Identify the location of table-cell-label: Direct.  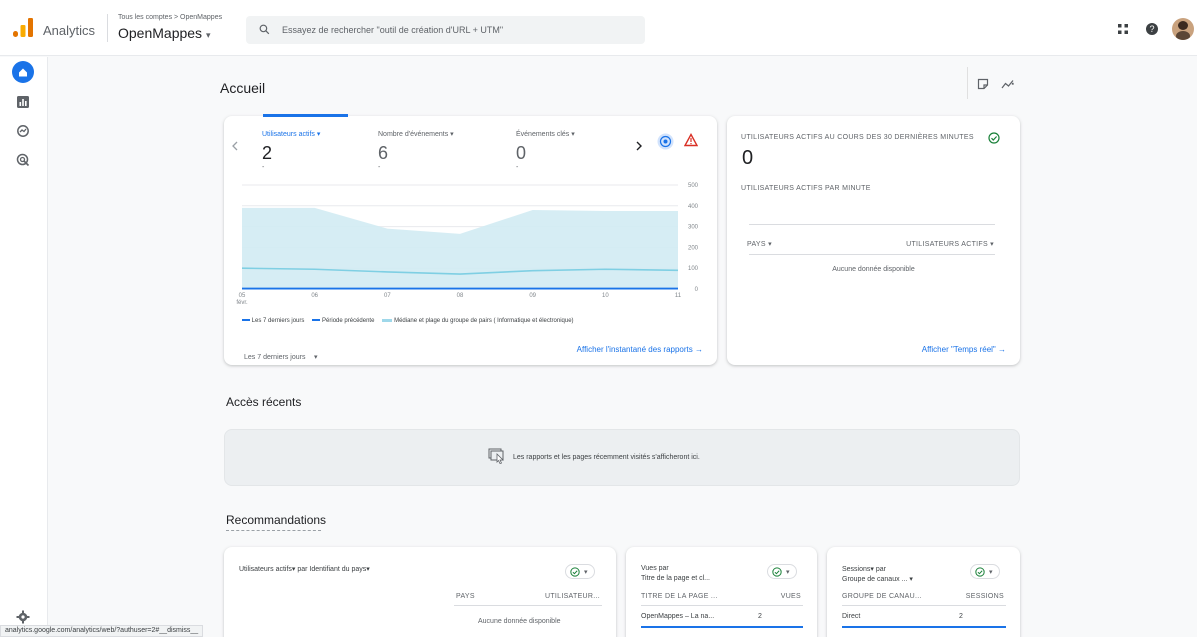
(851, 616).